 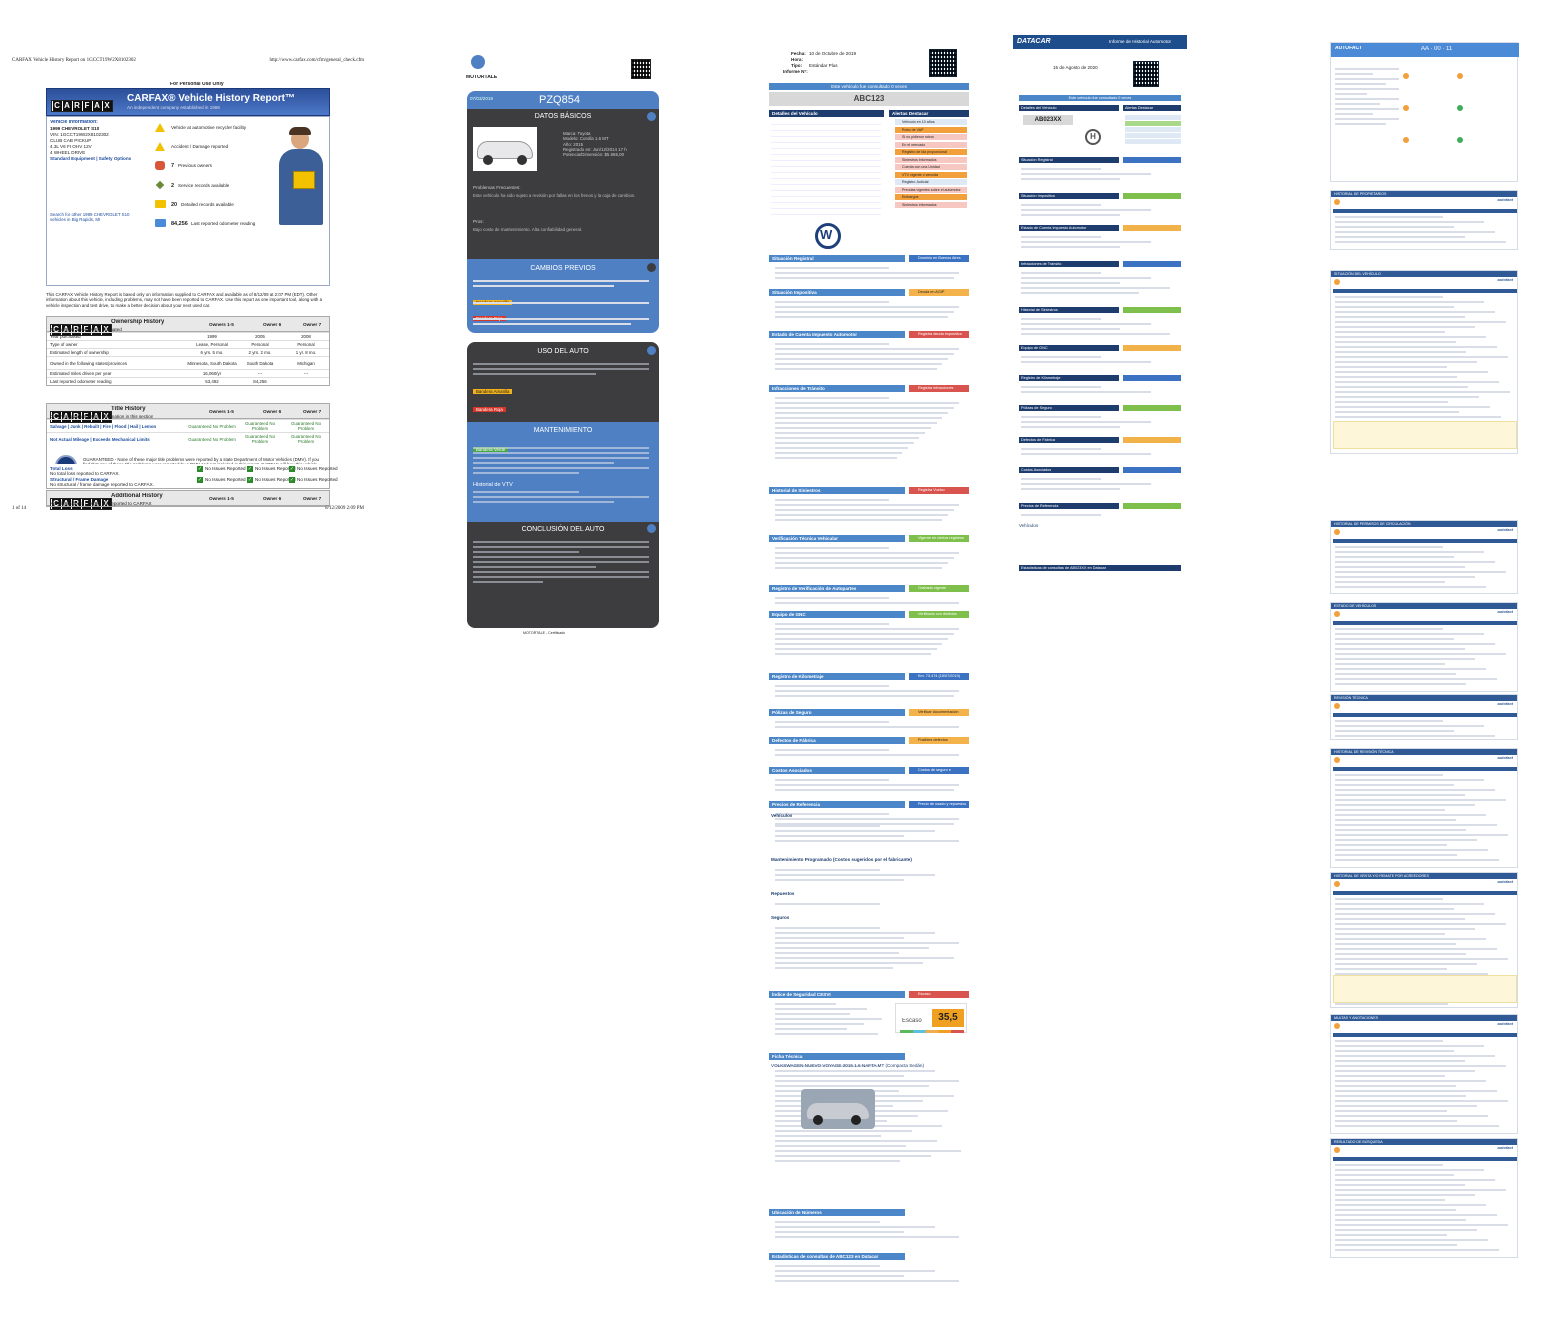 I want to click on uso-title: USO DEL AUTO, so click(x=563, y=351).